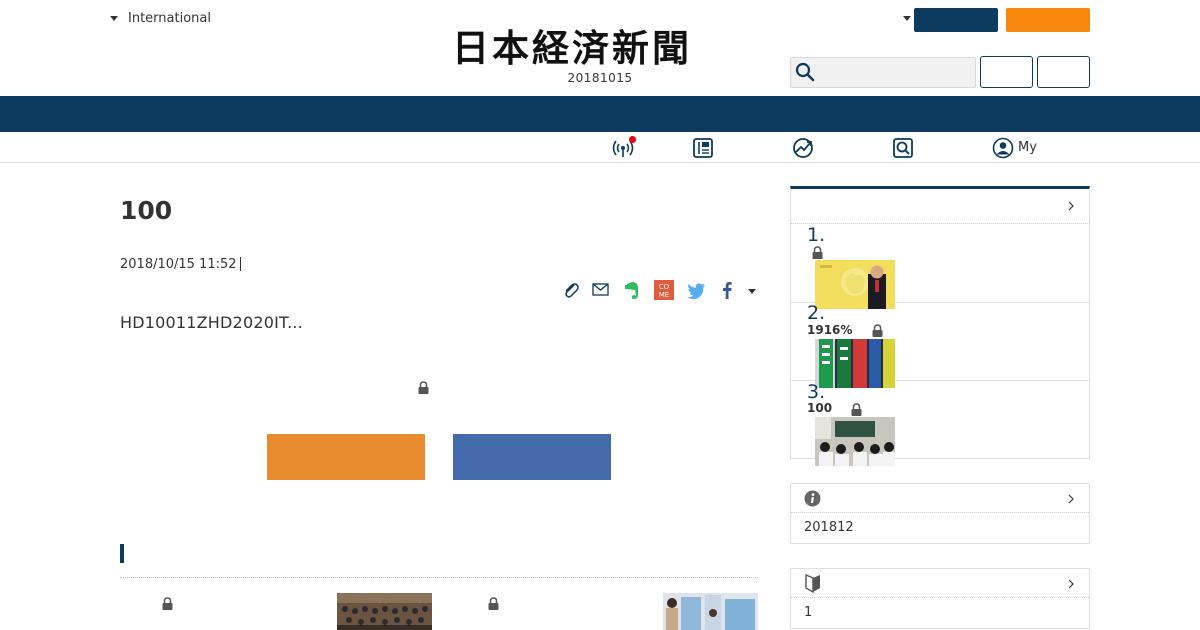  I want to click on nikkei-logo: 日本経済新聞, so click(600, 48).